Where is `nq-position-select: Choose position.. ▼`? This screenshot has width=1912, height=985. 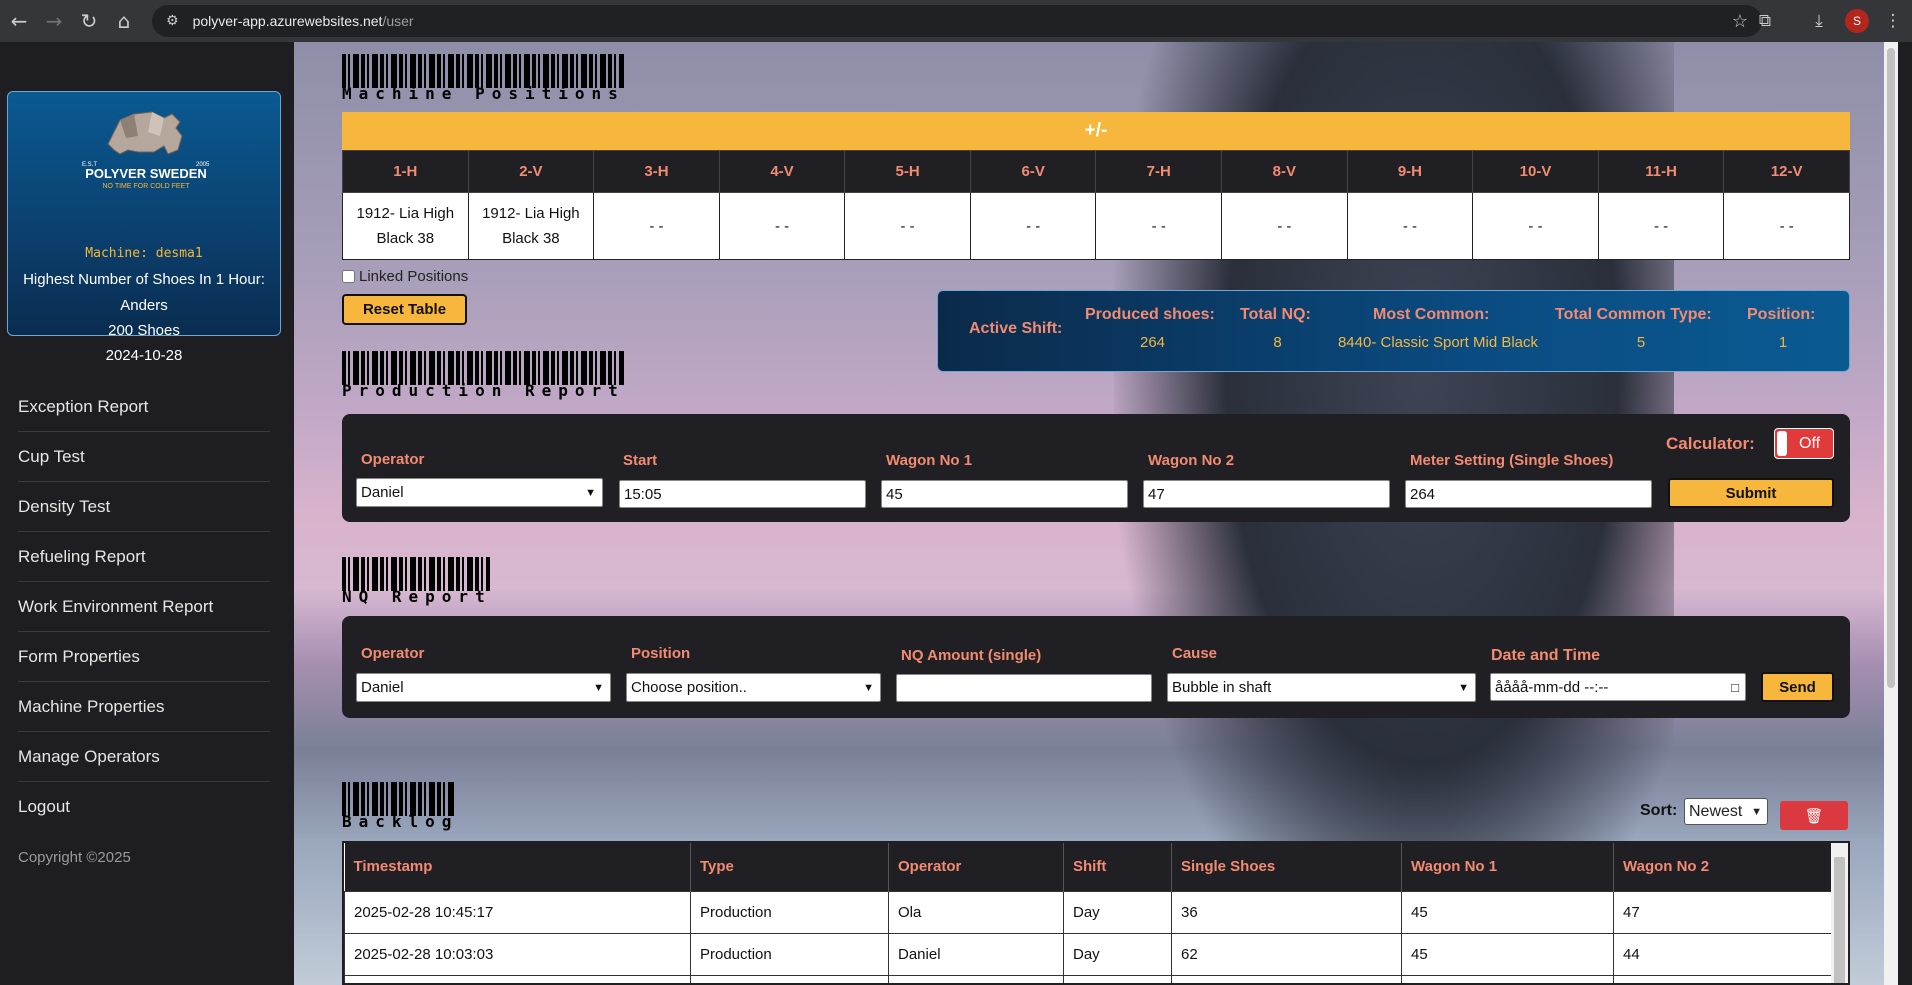
nq-position-select: Choose position.. ▼ is located at coordinates (753, 687).